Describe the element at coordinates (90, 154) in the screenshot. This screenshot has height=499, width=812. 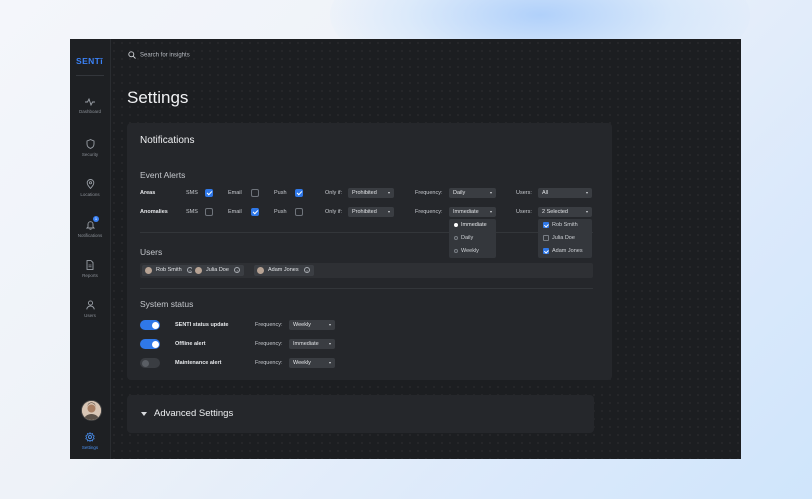
I see `sidebar-item-label: Security` at that location.